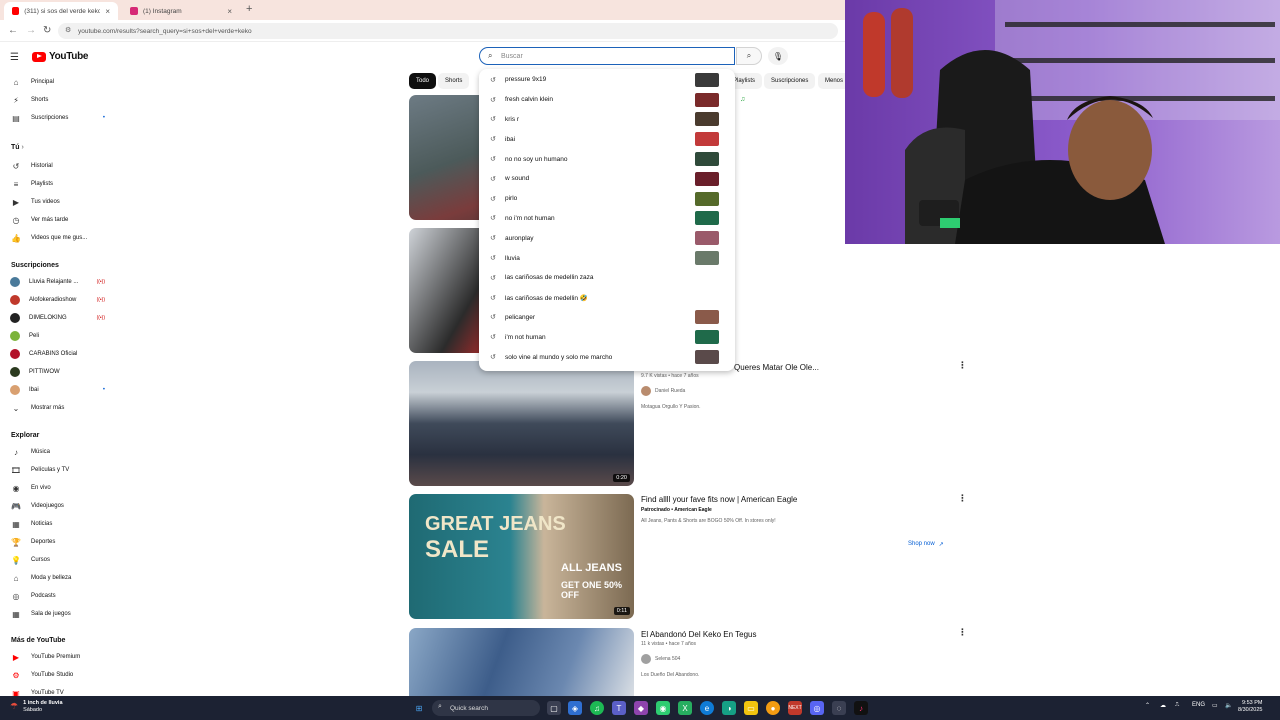  What do you see at coordinates (57, 524) in the screenshot?
I see `sidebar-item-news: ▦ Noticias` at bounding box center [57, 524].